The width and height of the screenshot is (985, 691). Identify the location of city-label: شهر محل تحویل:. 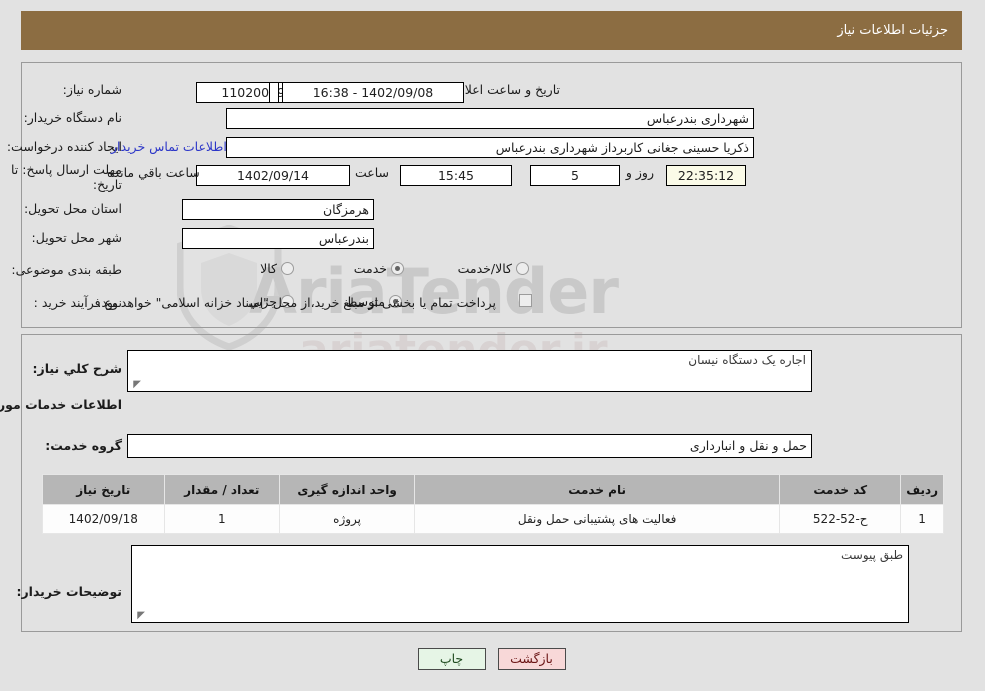
(77, 237).